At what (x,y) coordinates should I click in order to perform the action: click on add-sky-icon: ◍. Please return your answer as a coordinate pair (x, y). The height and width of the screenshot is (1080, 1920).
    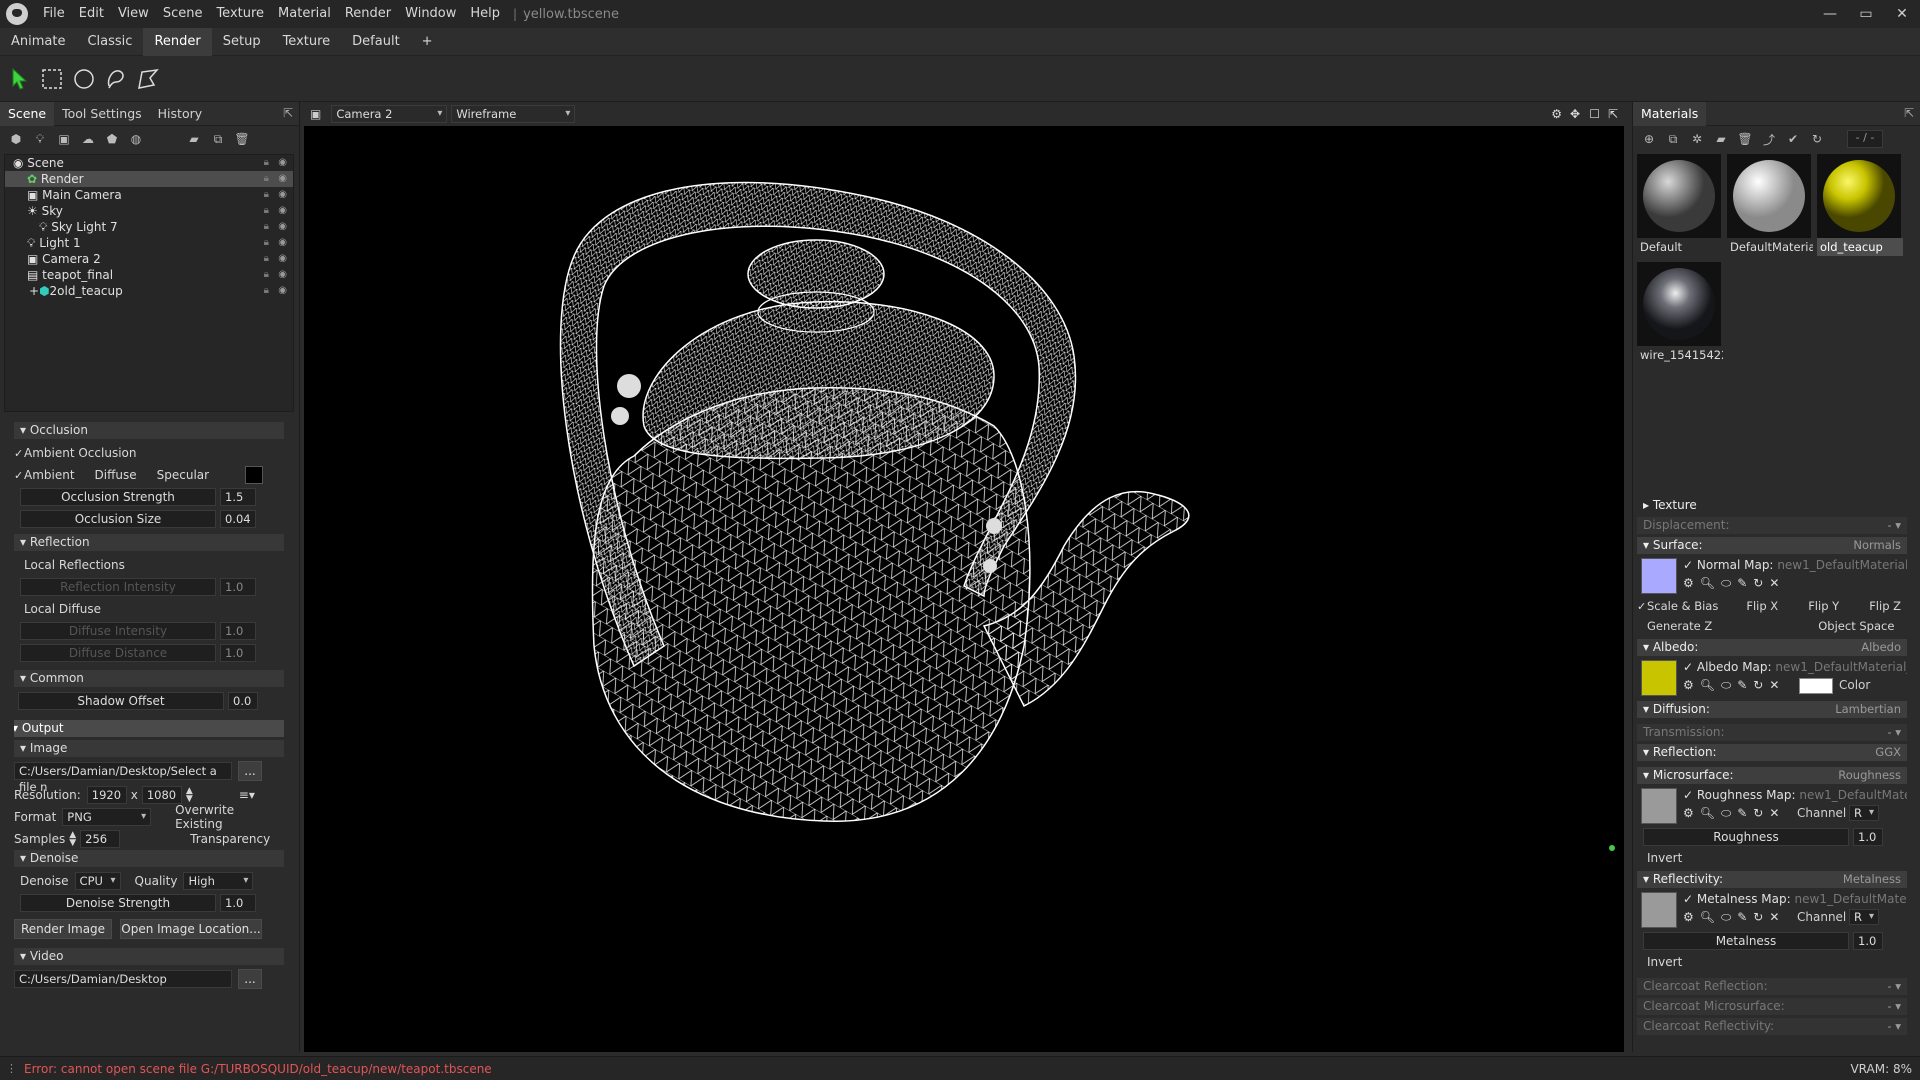
    Looking at the image, I should click on (136, 139).